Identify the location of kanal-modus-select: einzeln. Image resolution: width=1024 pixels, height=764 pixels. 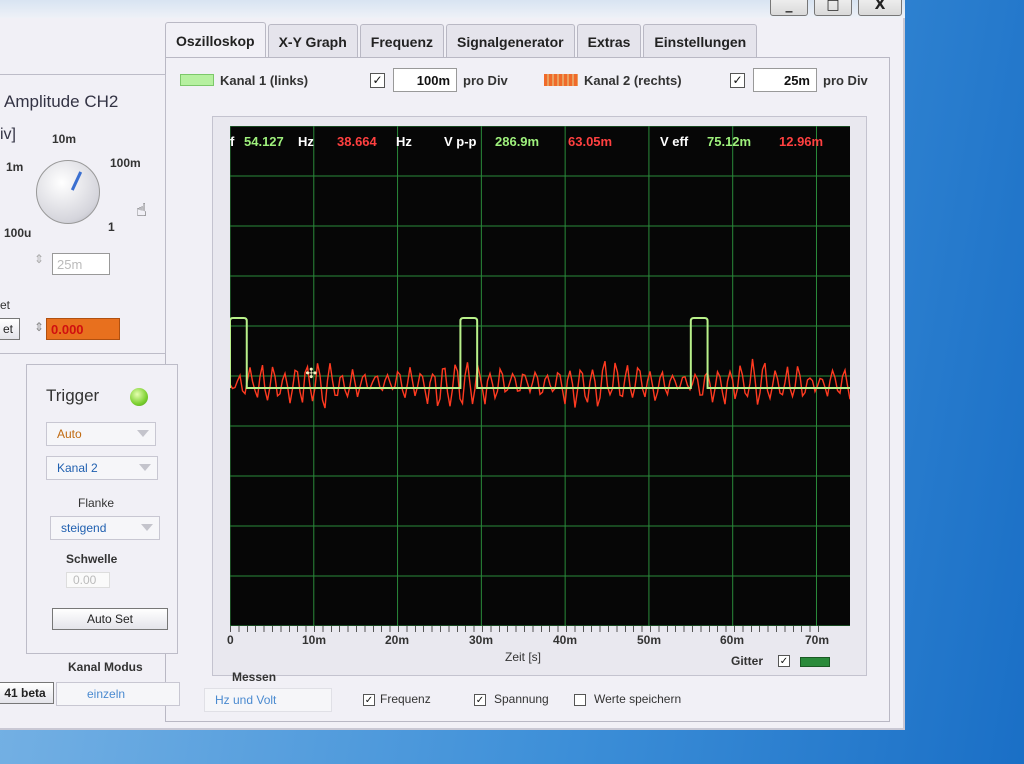
(118, 694).